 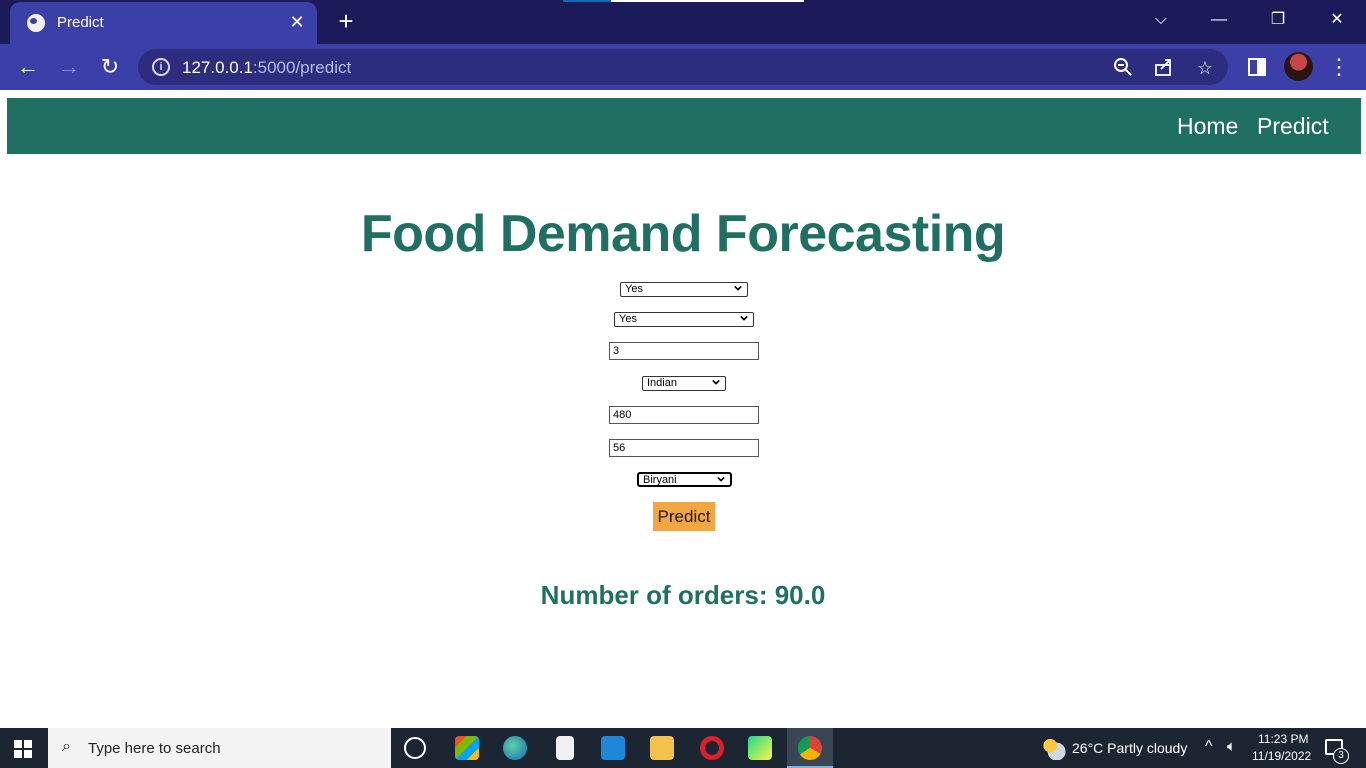 I want to click on menu-kebab-icon: ⋮, so click(x=1339, y=67).